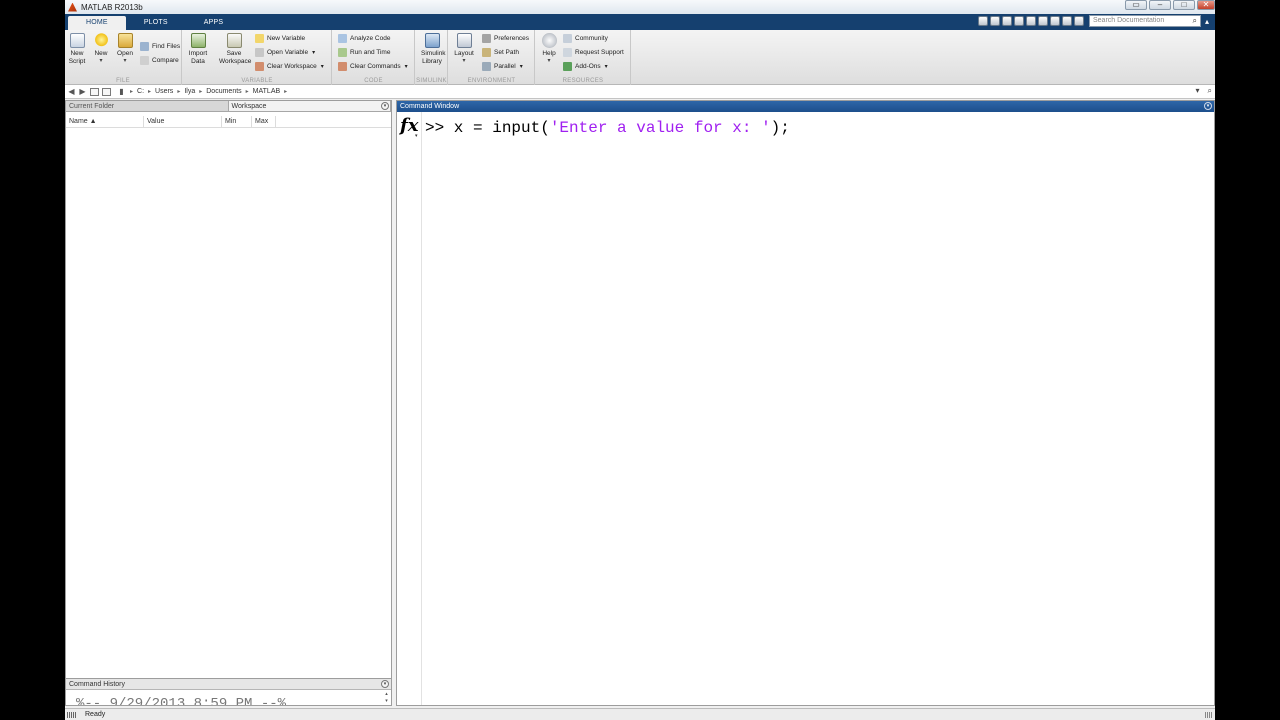 The width and height of the screenshot is (1280, 720). What do you see at coordinates (1206, 5) in the screenshot?
I see `close-button: ✕` at bounding box center [1206, 5].